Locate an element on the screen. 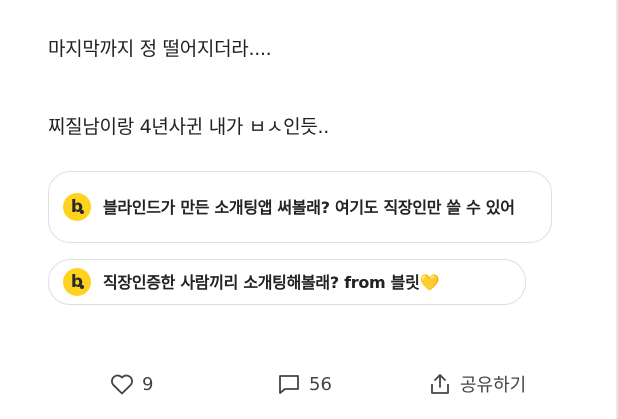 The image size is (618, 419). like-button: 9 is located at coordinates (131, 384).